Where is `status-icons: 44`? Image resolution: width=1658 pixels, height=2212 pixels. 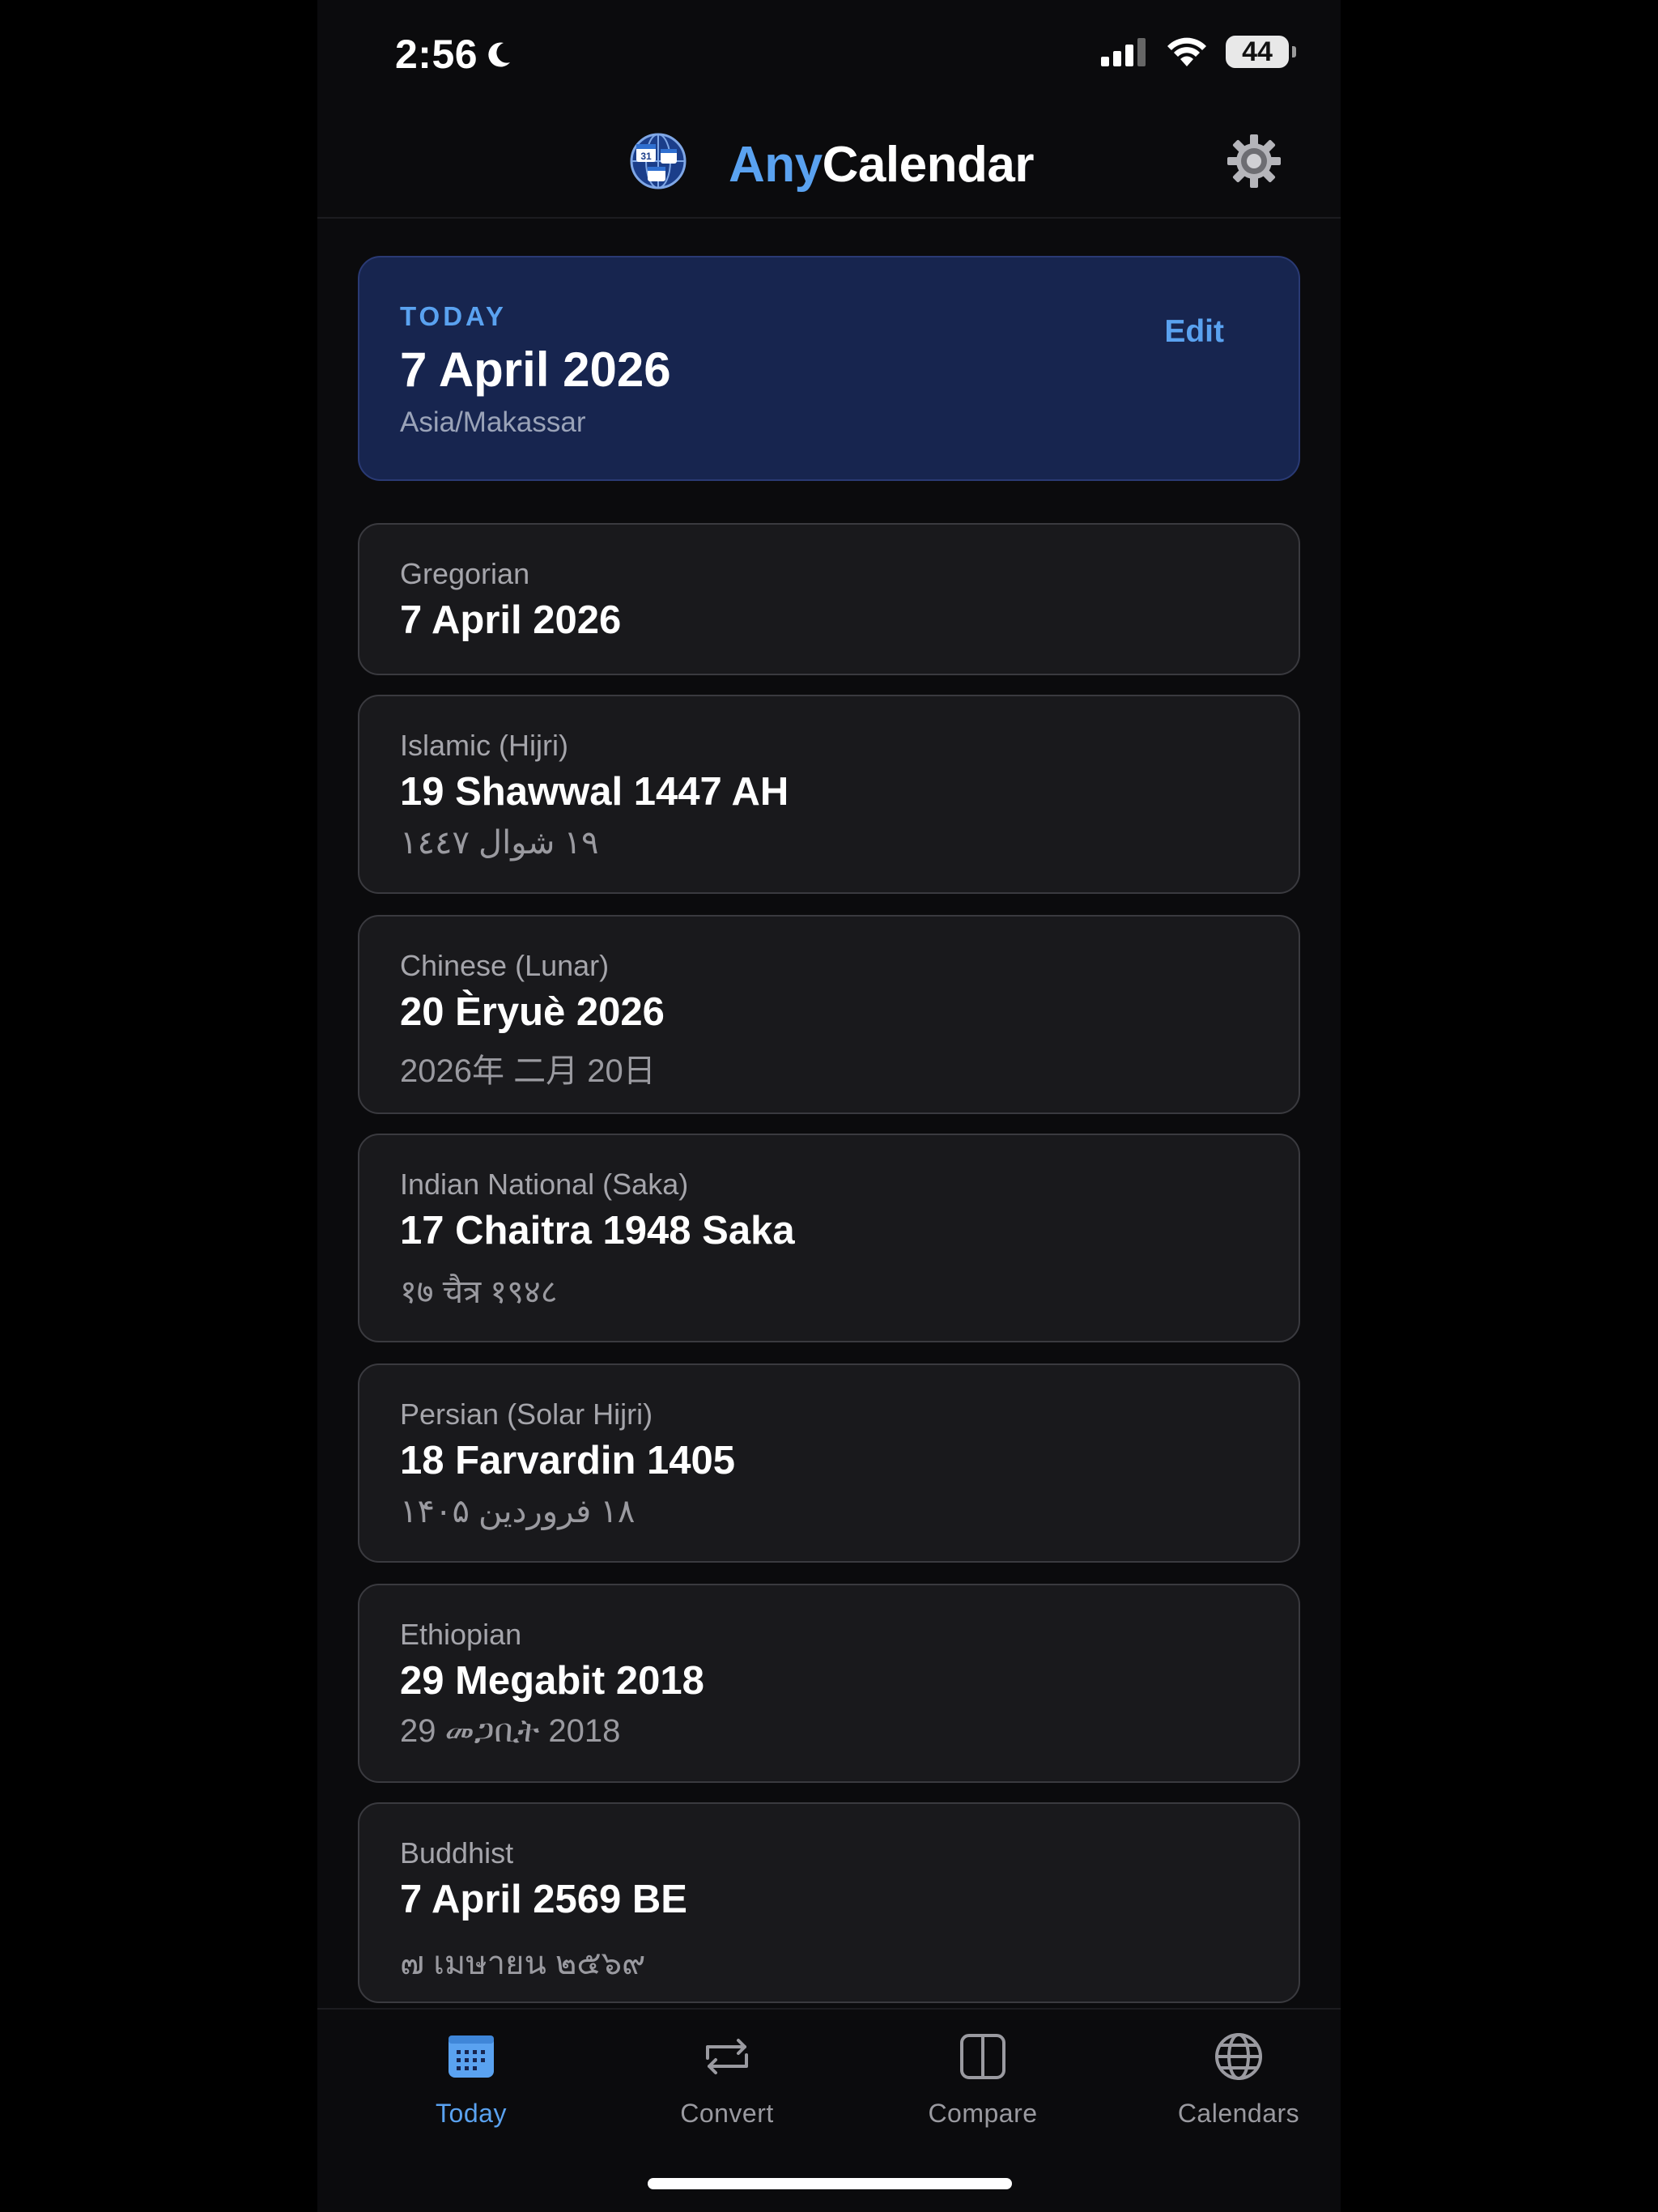 status-icons: 44 is located at coordinates (1198, 52).